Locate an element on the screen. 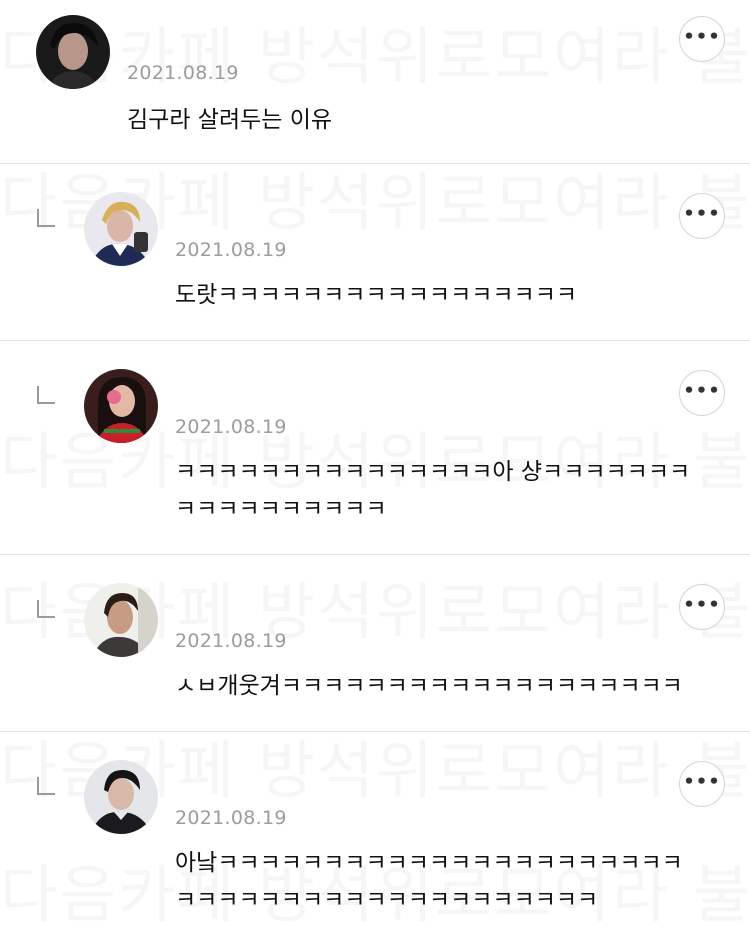  comment-text: ㅋㅋㅋㅋㅋㅋㅋㅋㅋㅋㅋㅋㅋㅋㅋ아 샹ㅋㅋㅋㅋㅋㅋㅋ ㅋㅋㅋㅋㅋㅋㅋㅋㅋㅋ is located at coordinates (433, 490).